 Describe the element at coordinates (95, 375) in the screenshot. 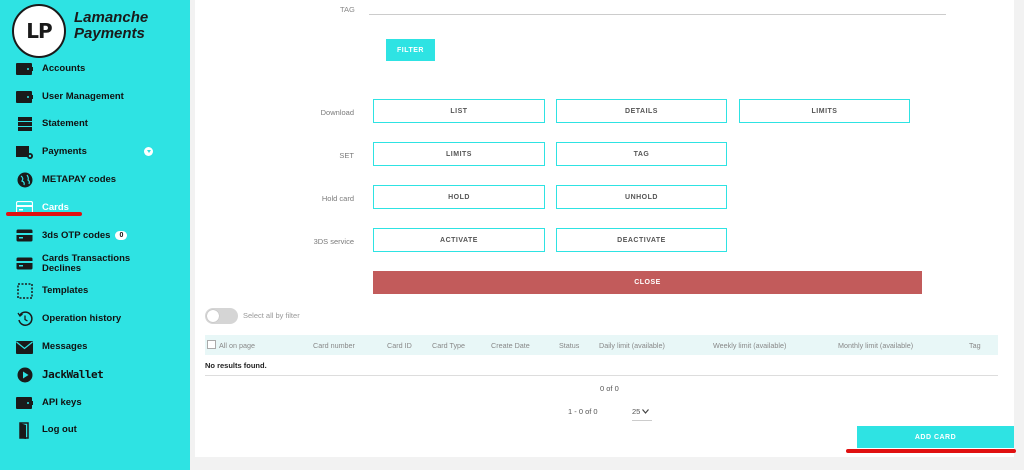

I see `sidebar-item-jackwallet: JackWallet` at that location.